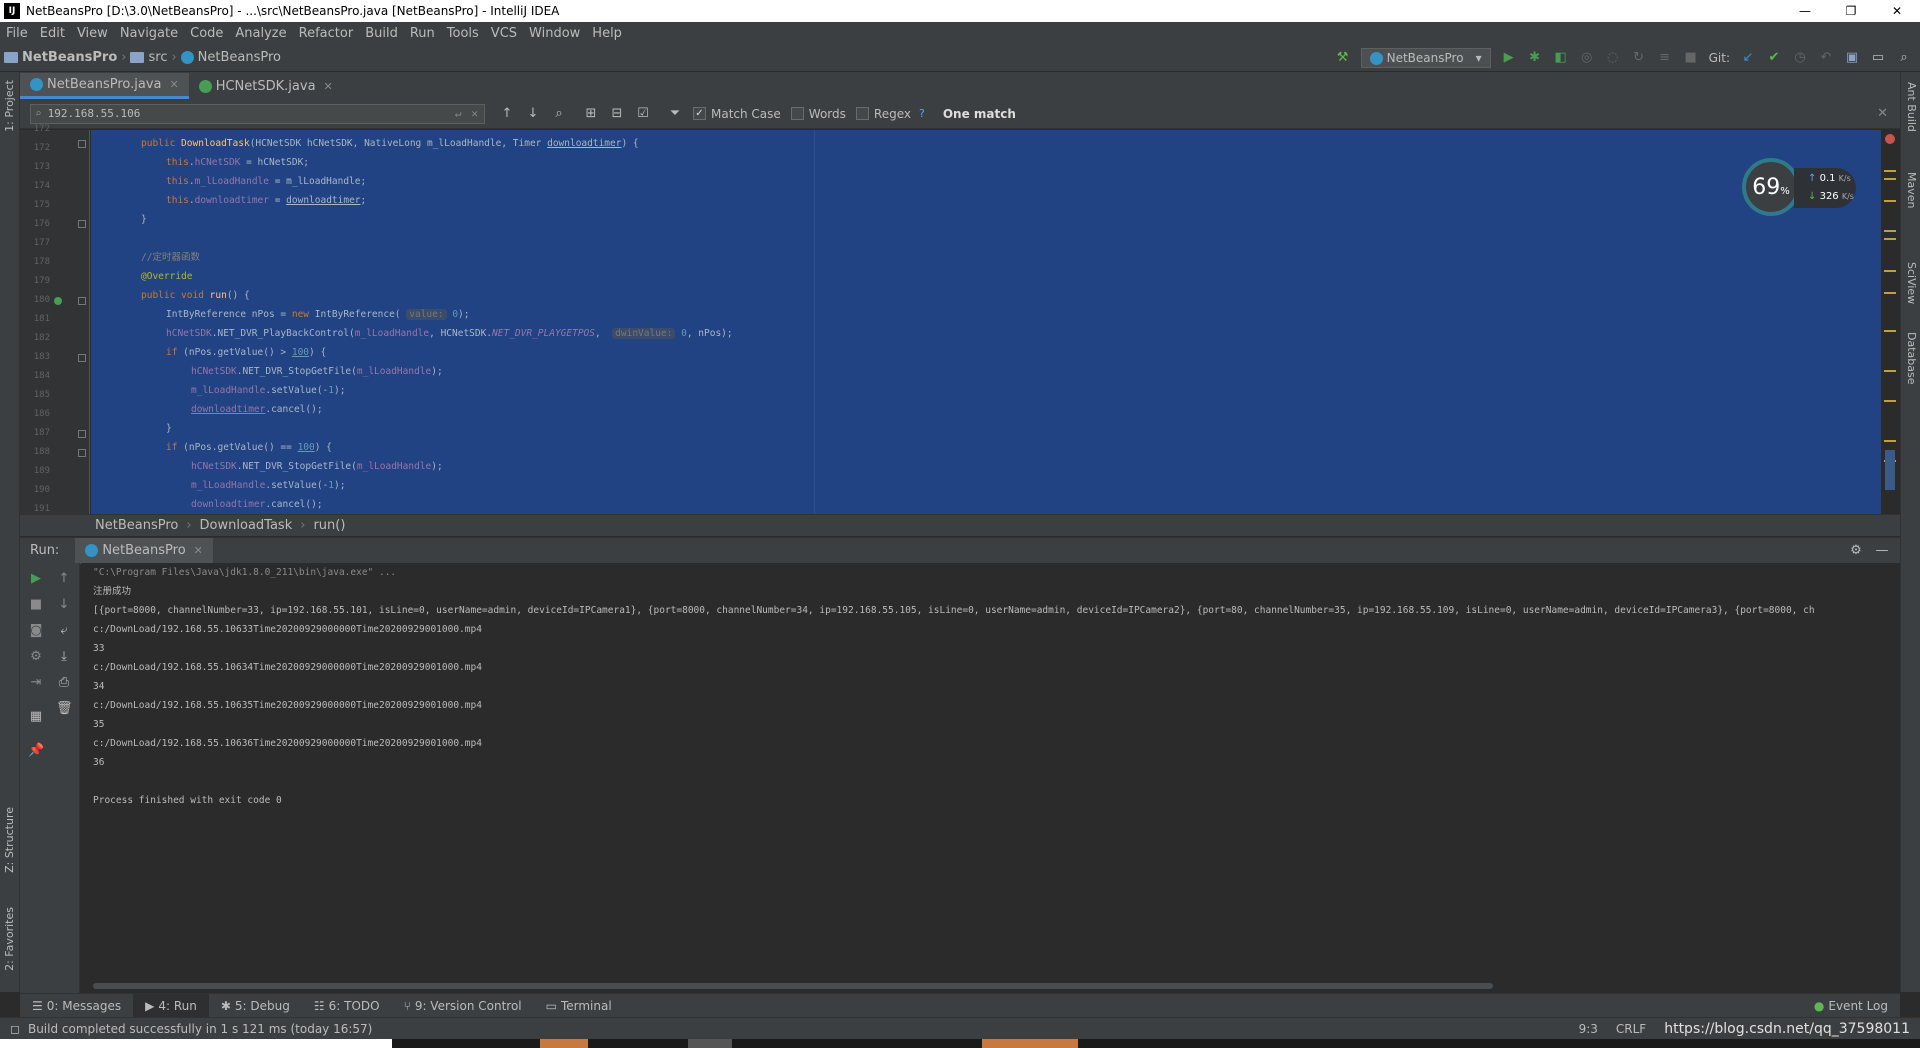 The width and height of the screenshot is (1920, 1048). I want to click on menu-view: View, so click(92, 33).